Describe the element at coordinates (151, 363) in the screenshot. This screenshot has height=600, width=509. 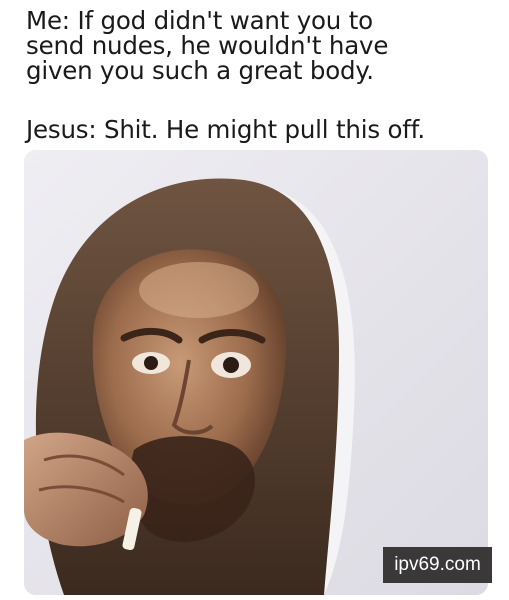
I see `left-pupil` at that location.